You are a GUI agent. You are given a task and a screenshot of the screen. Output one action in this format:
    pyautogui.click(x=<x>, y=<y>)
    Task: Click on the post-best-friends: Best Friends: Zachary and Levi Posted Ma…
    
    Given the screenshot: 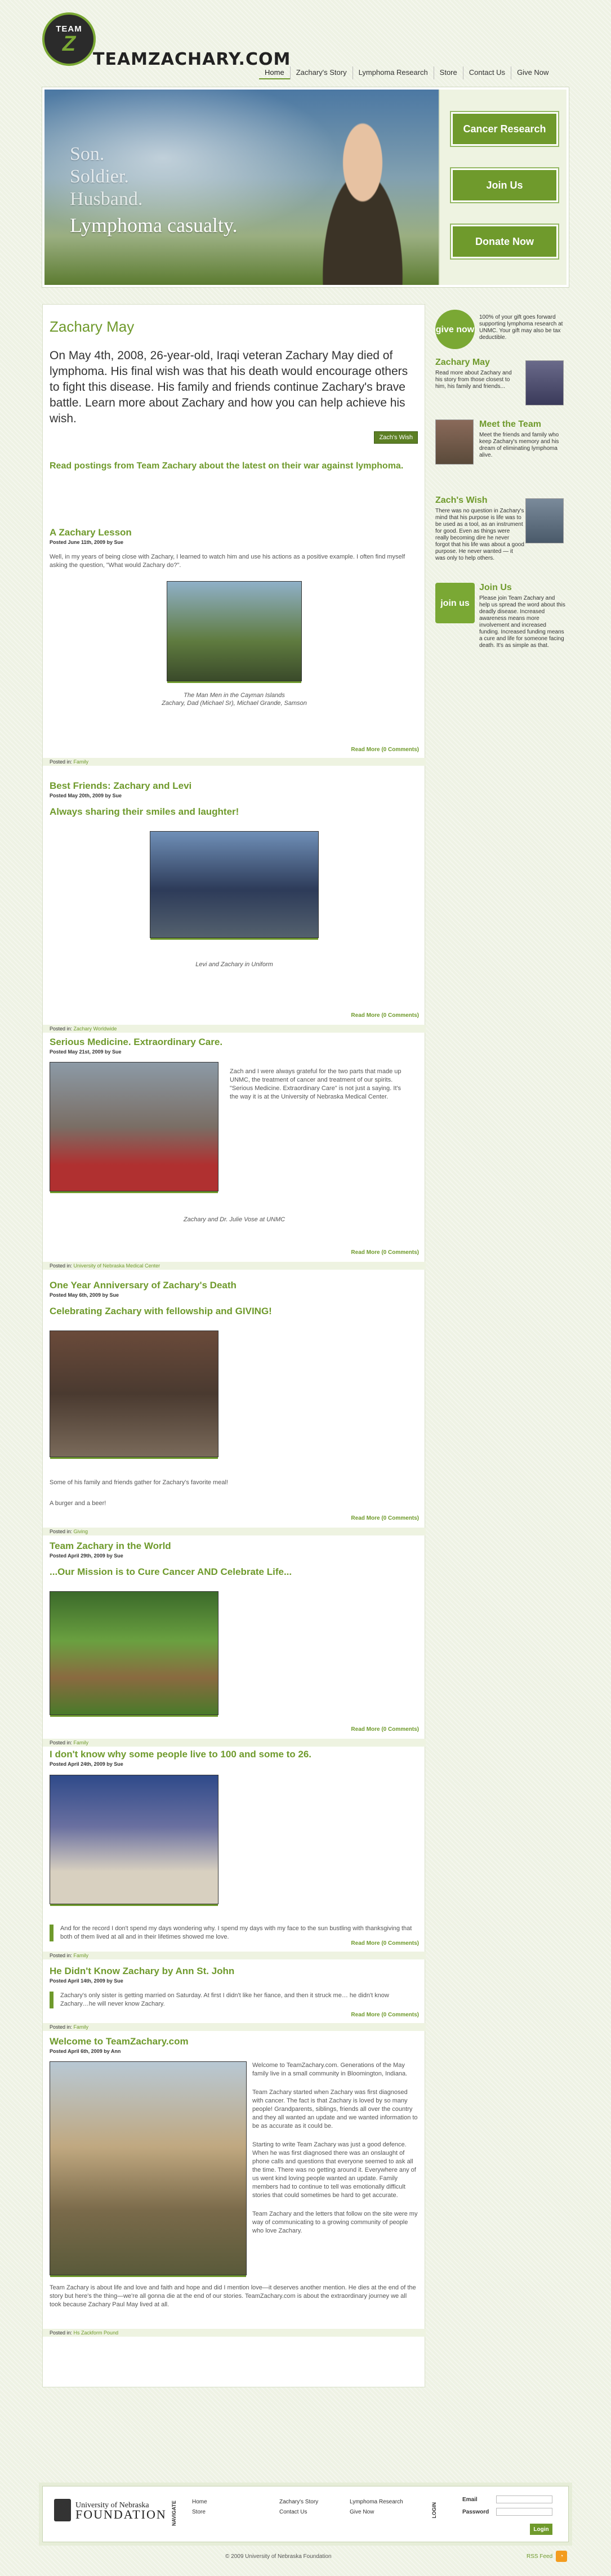 What is the action you would take?
    pyautogui.click(x=235, y=906)
    